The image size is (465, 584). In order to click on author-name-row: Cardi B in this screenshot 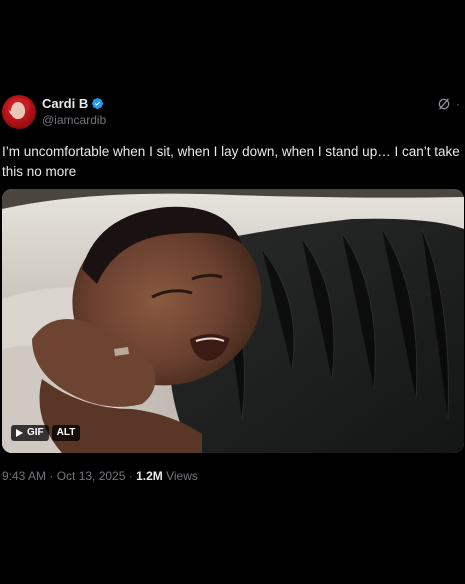, I will do `click(73, 103)`.